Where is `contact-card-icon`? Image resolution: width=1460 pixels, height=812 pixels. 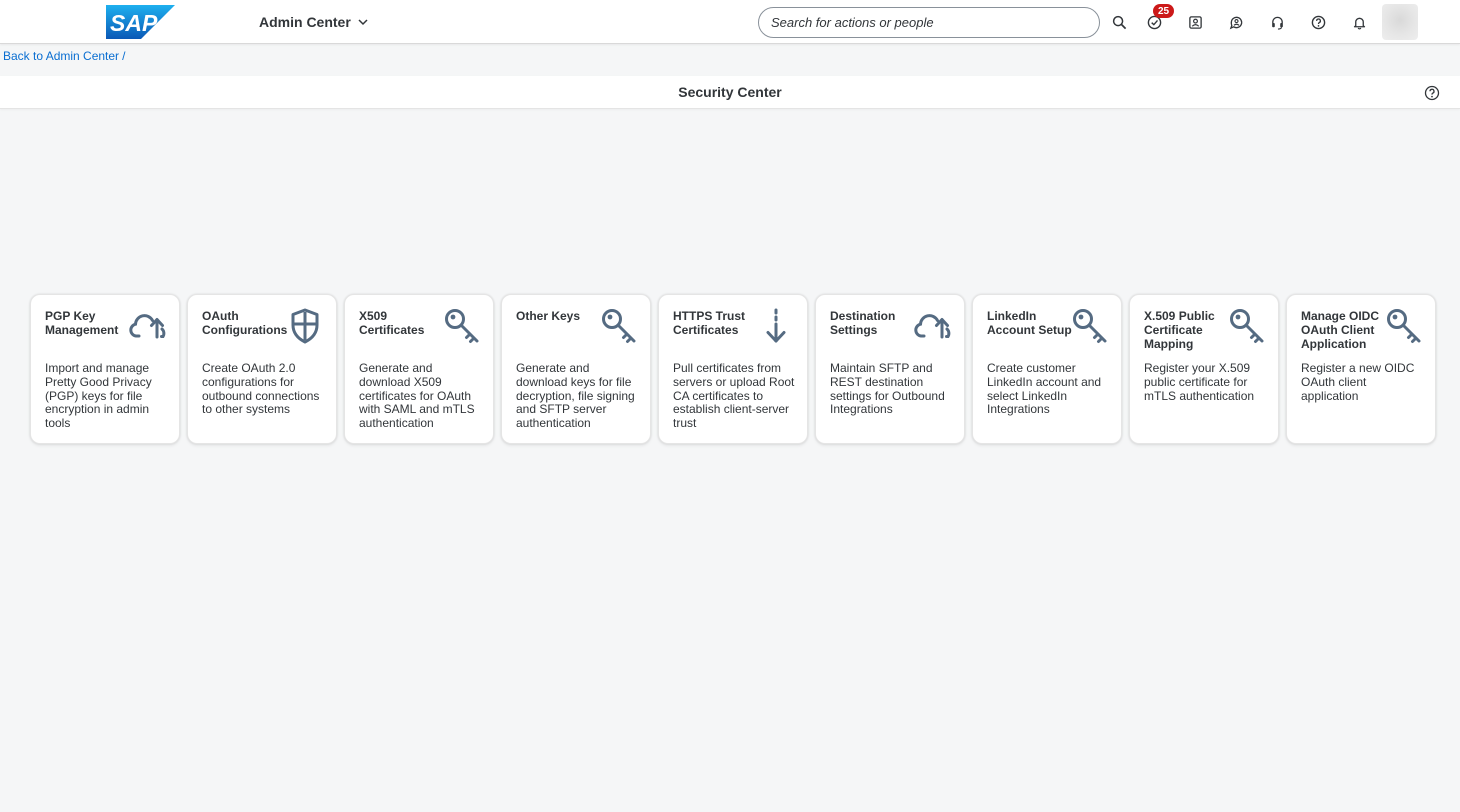
contact-card-icon is located at coordinates (1195, 22).